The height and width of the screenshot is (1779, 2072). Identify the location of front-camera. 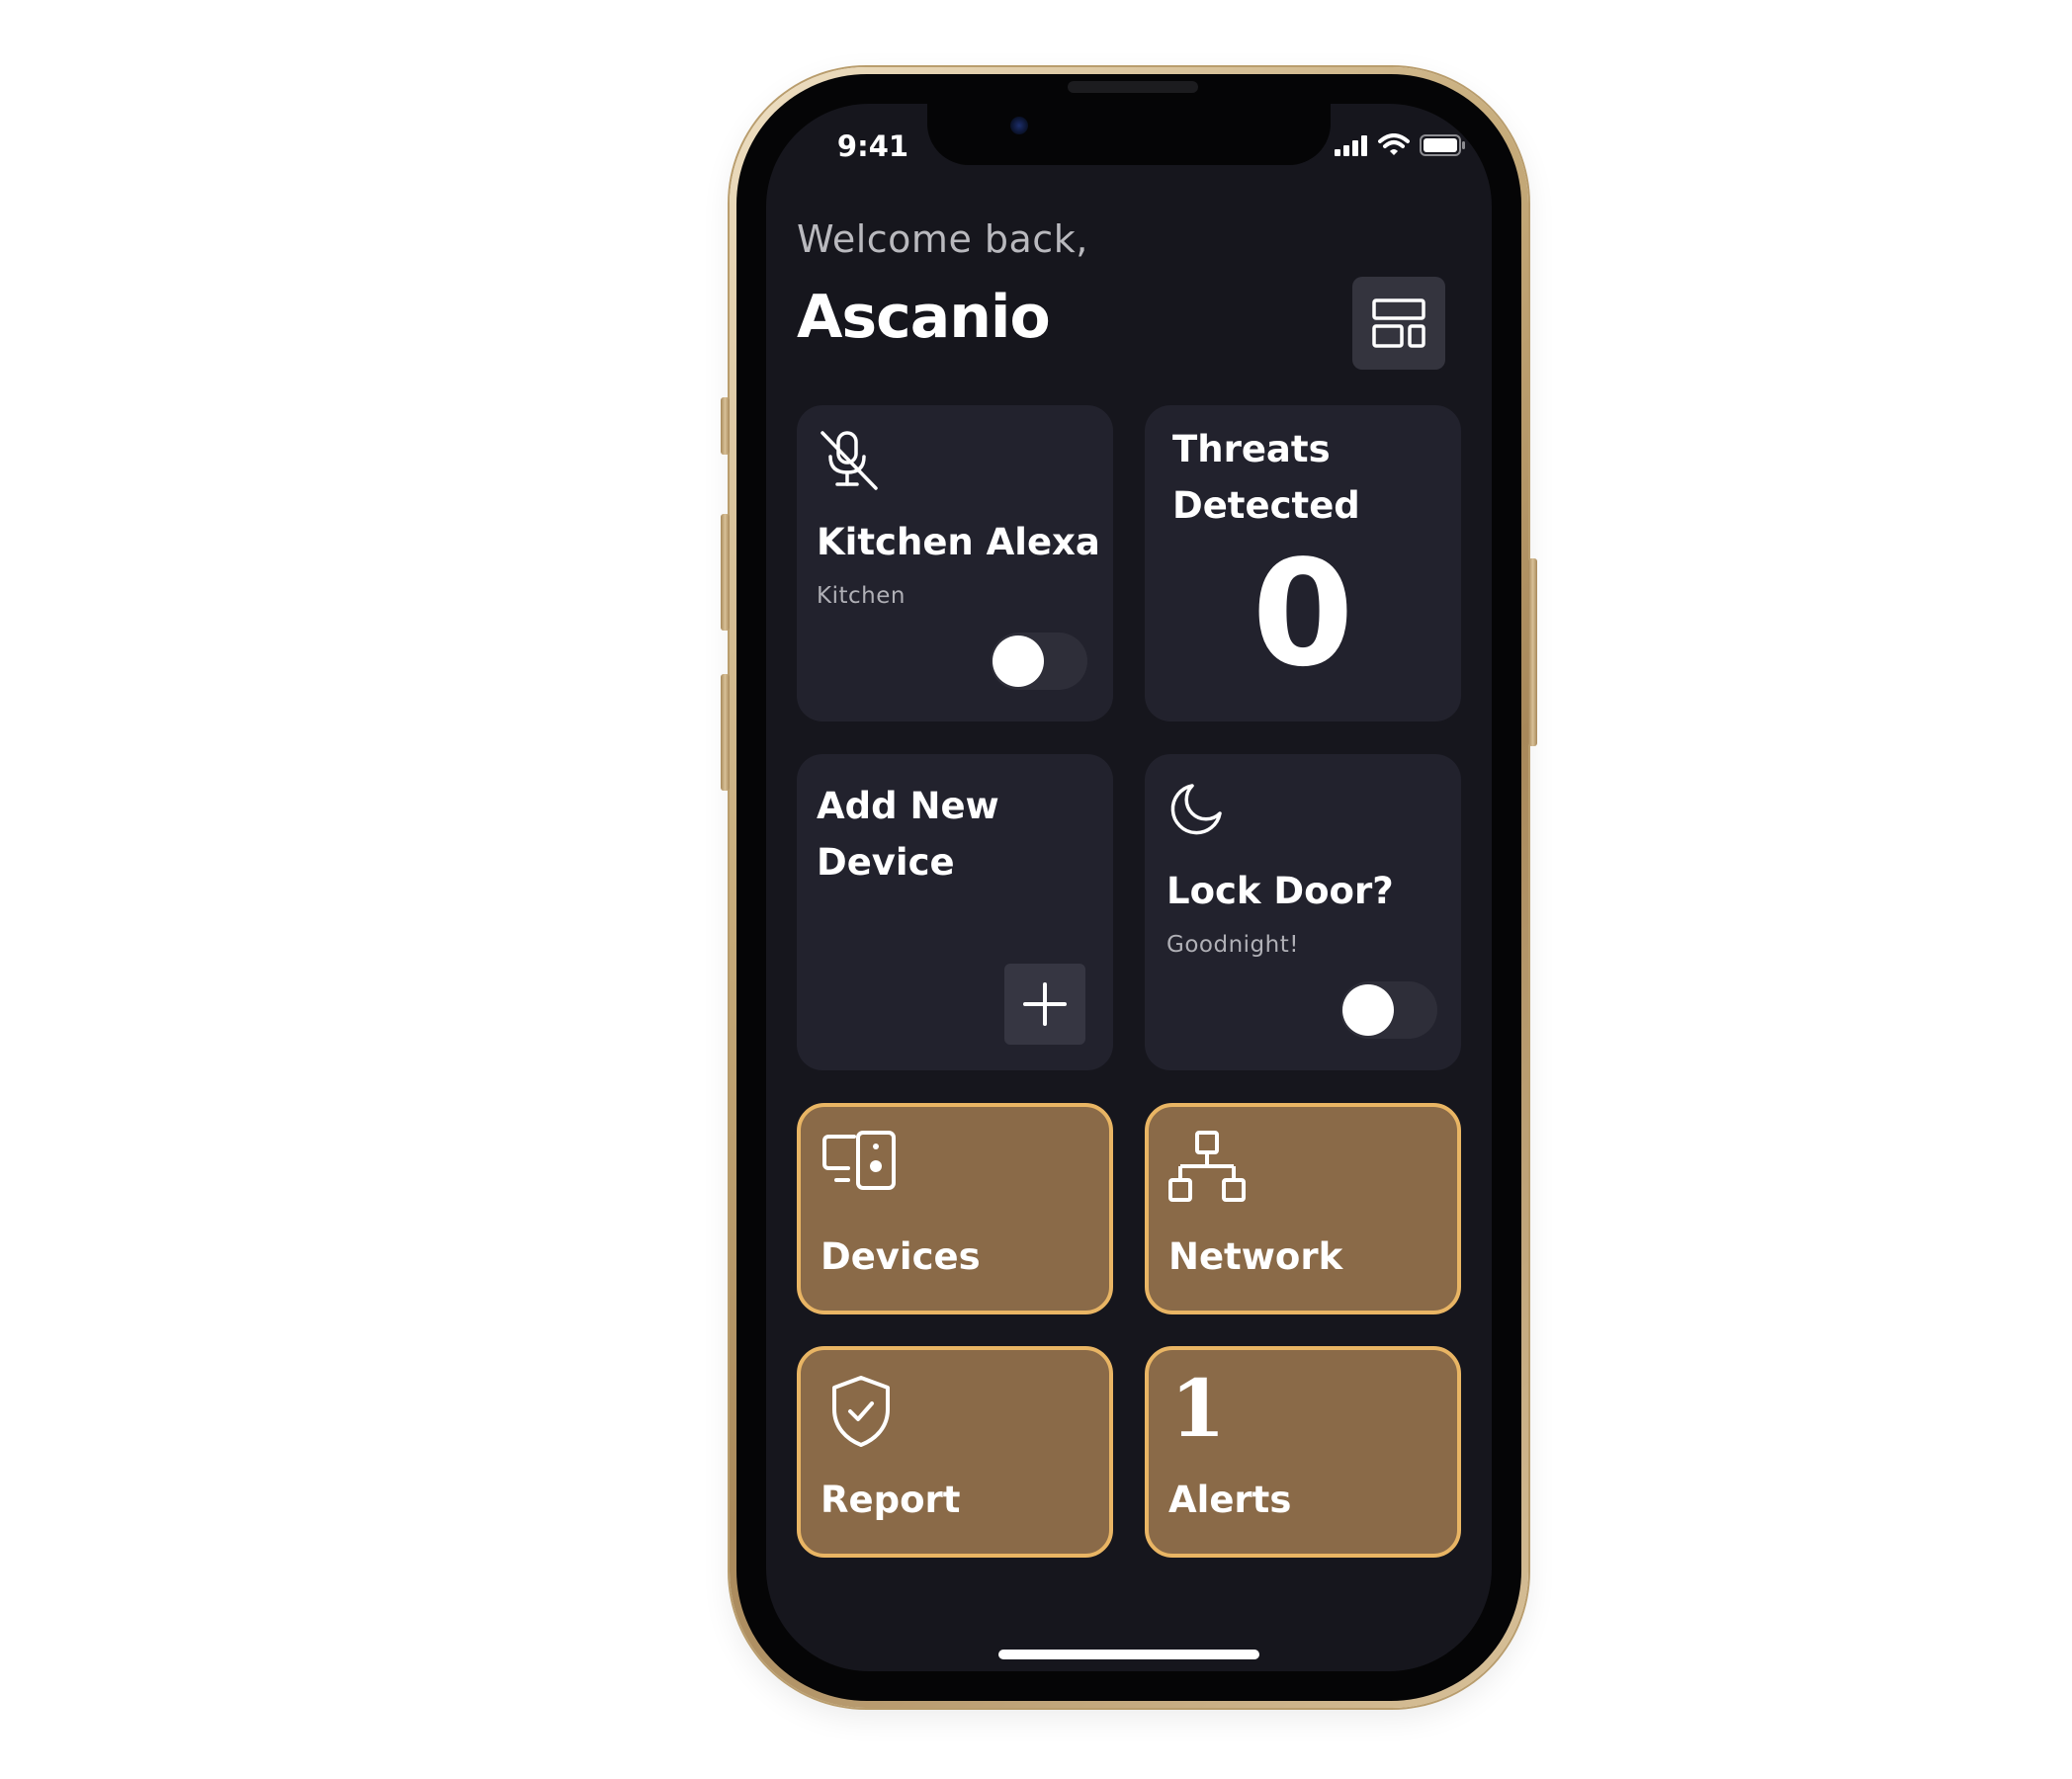
(1019, 125).